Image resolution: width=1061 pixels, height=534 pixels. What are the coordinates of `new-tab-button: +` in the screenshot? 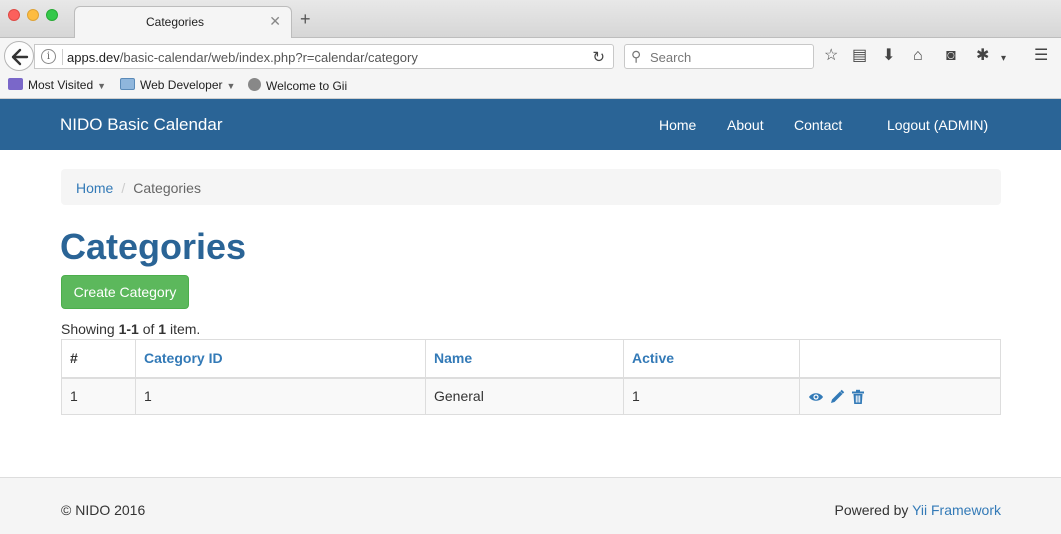 It's located at (305, 19).